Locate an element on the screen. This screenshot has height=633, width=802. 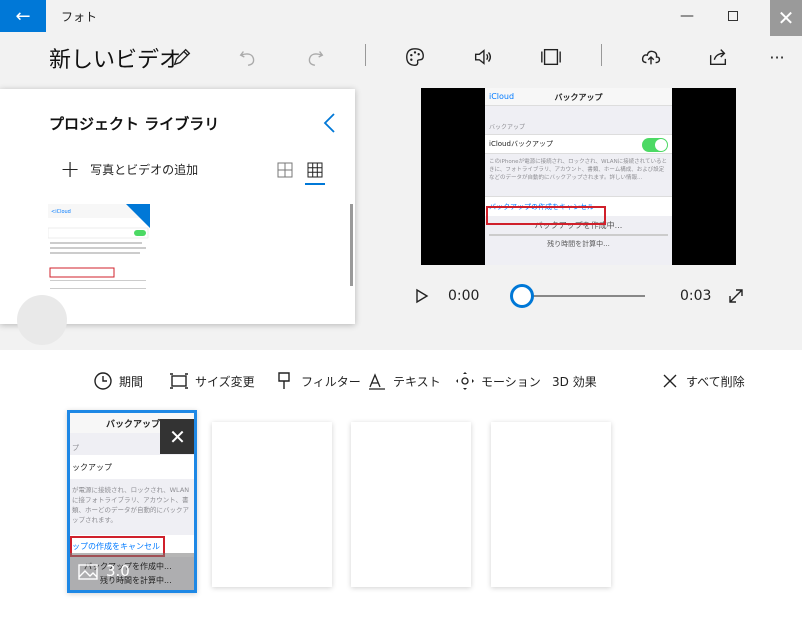
add-media-label: 写真とビデオの追加 is located at coordinates (144, 169).